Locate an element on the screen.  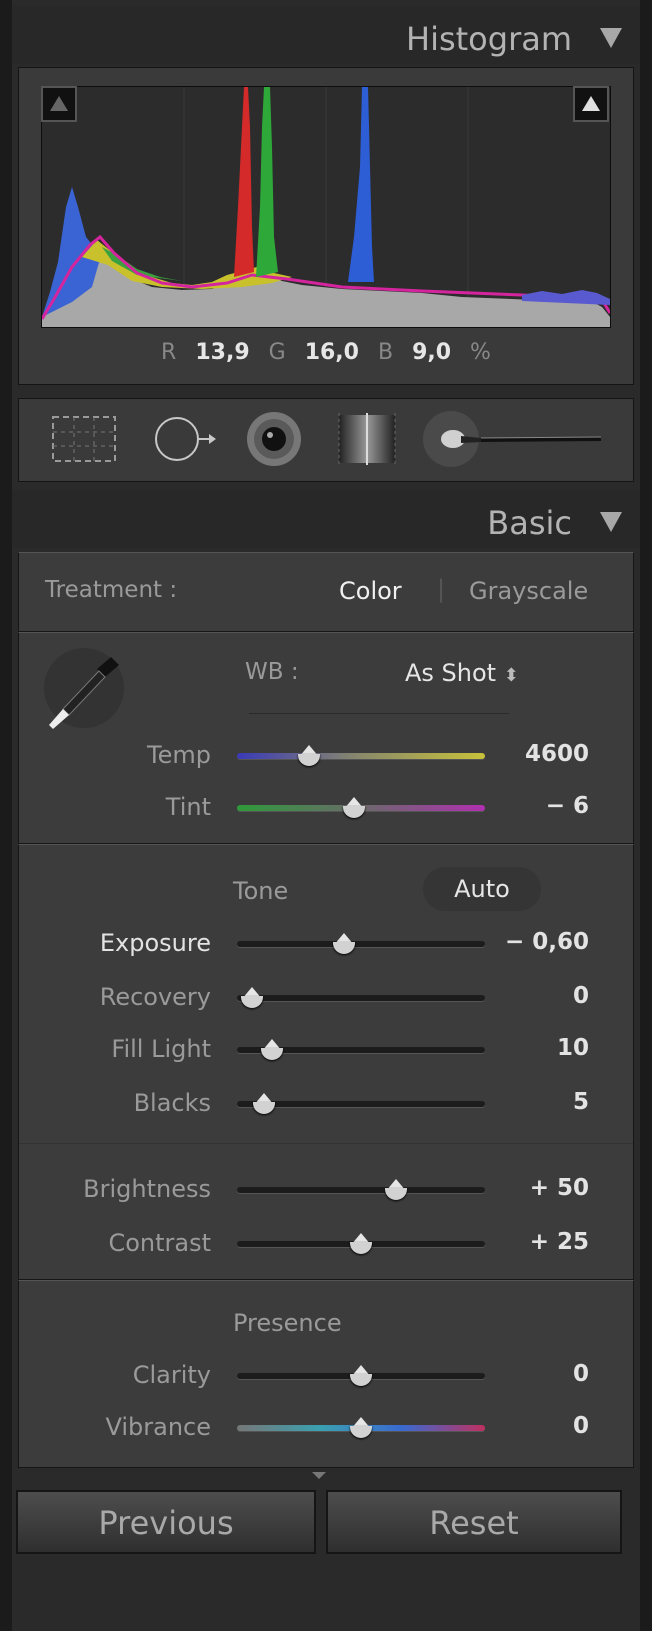
vibrance-slider-track is located at coordinates (361, 1427).